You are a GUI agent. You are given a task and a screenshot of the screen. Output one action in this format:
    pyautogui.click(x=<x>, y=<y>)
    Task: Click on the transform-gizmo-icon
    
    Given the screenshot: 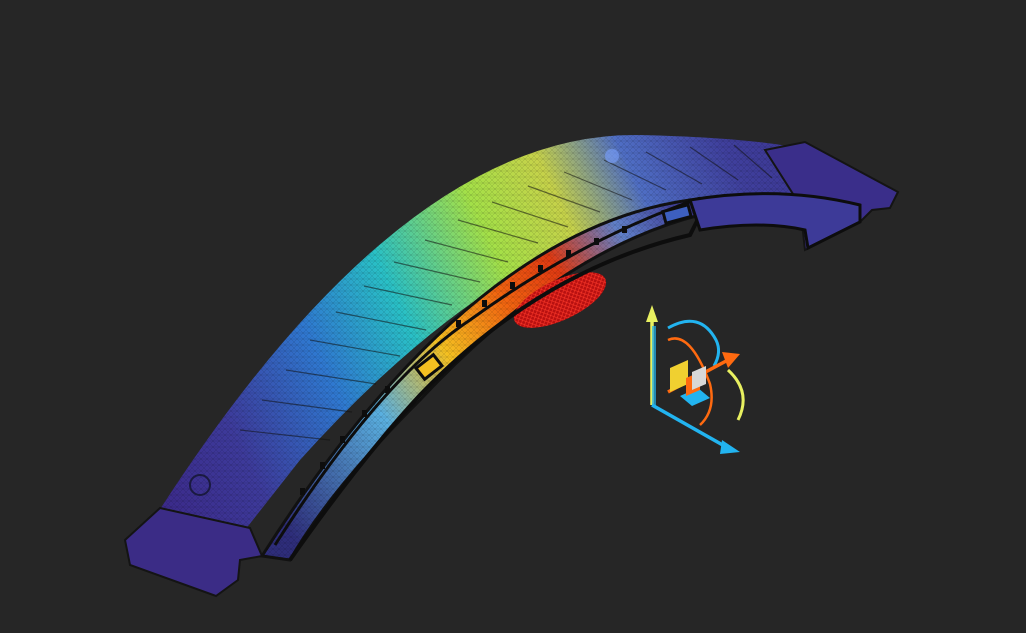 What is the action you would take?
    pyautogui.click(x=695, y=379)
    